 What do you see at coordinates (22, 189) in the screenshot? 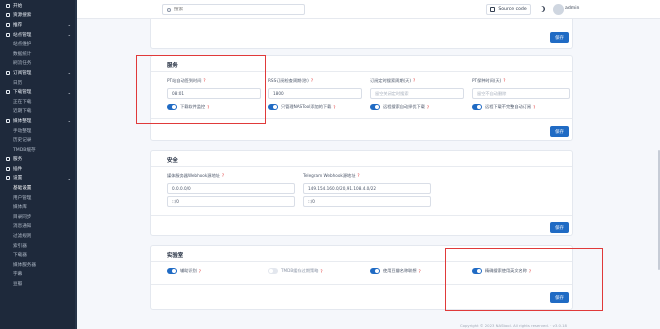
I see `sidebar-item-label: 基础设置` at bounding box center [22, 189].